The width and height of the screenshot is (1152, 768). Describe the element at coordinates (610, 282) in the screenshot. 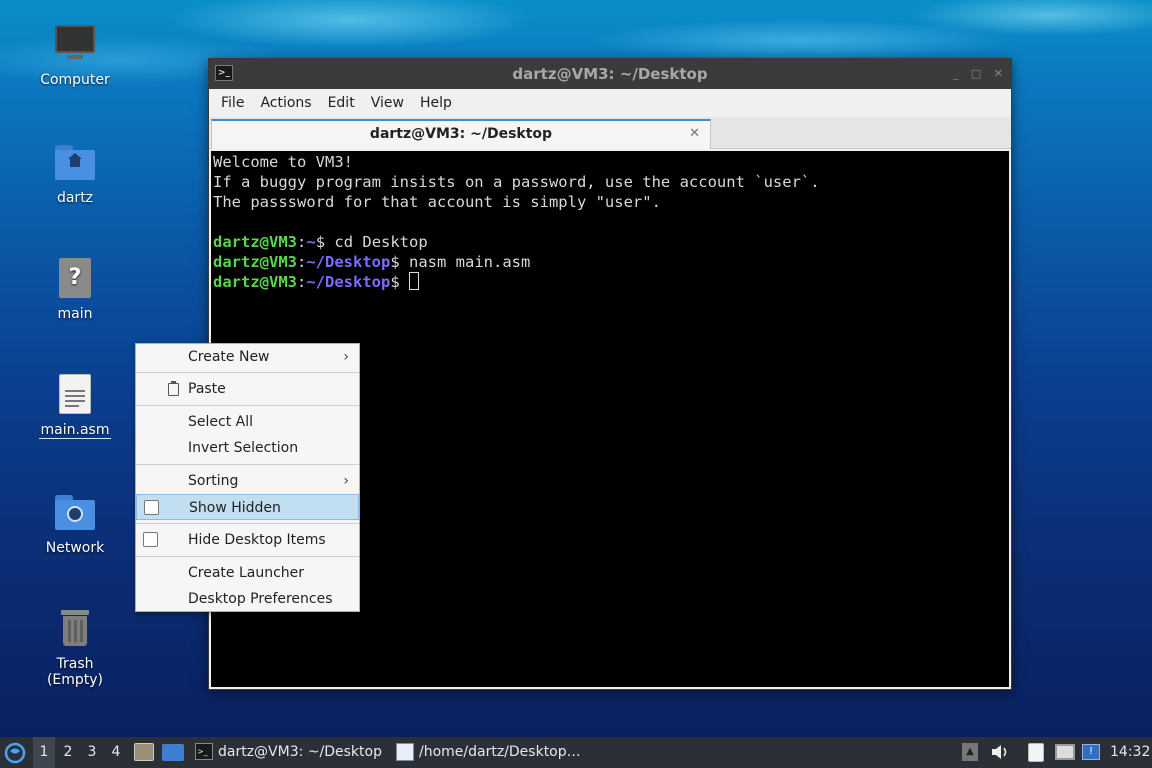

I see `terminal-prompt-line: dartz@VM3:~/Desktop$` at that location.